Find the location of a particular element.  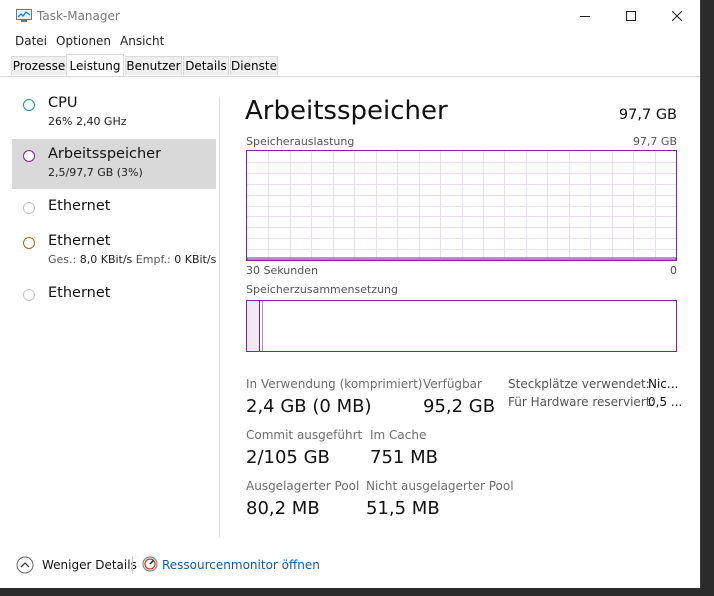

tab-dienste: Dienste is located at coordinates (254, 65).